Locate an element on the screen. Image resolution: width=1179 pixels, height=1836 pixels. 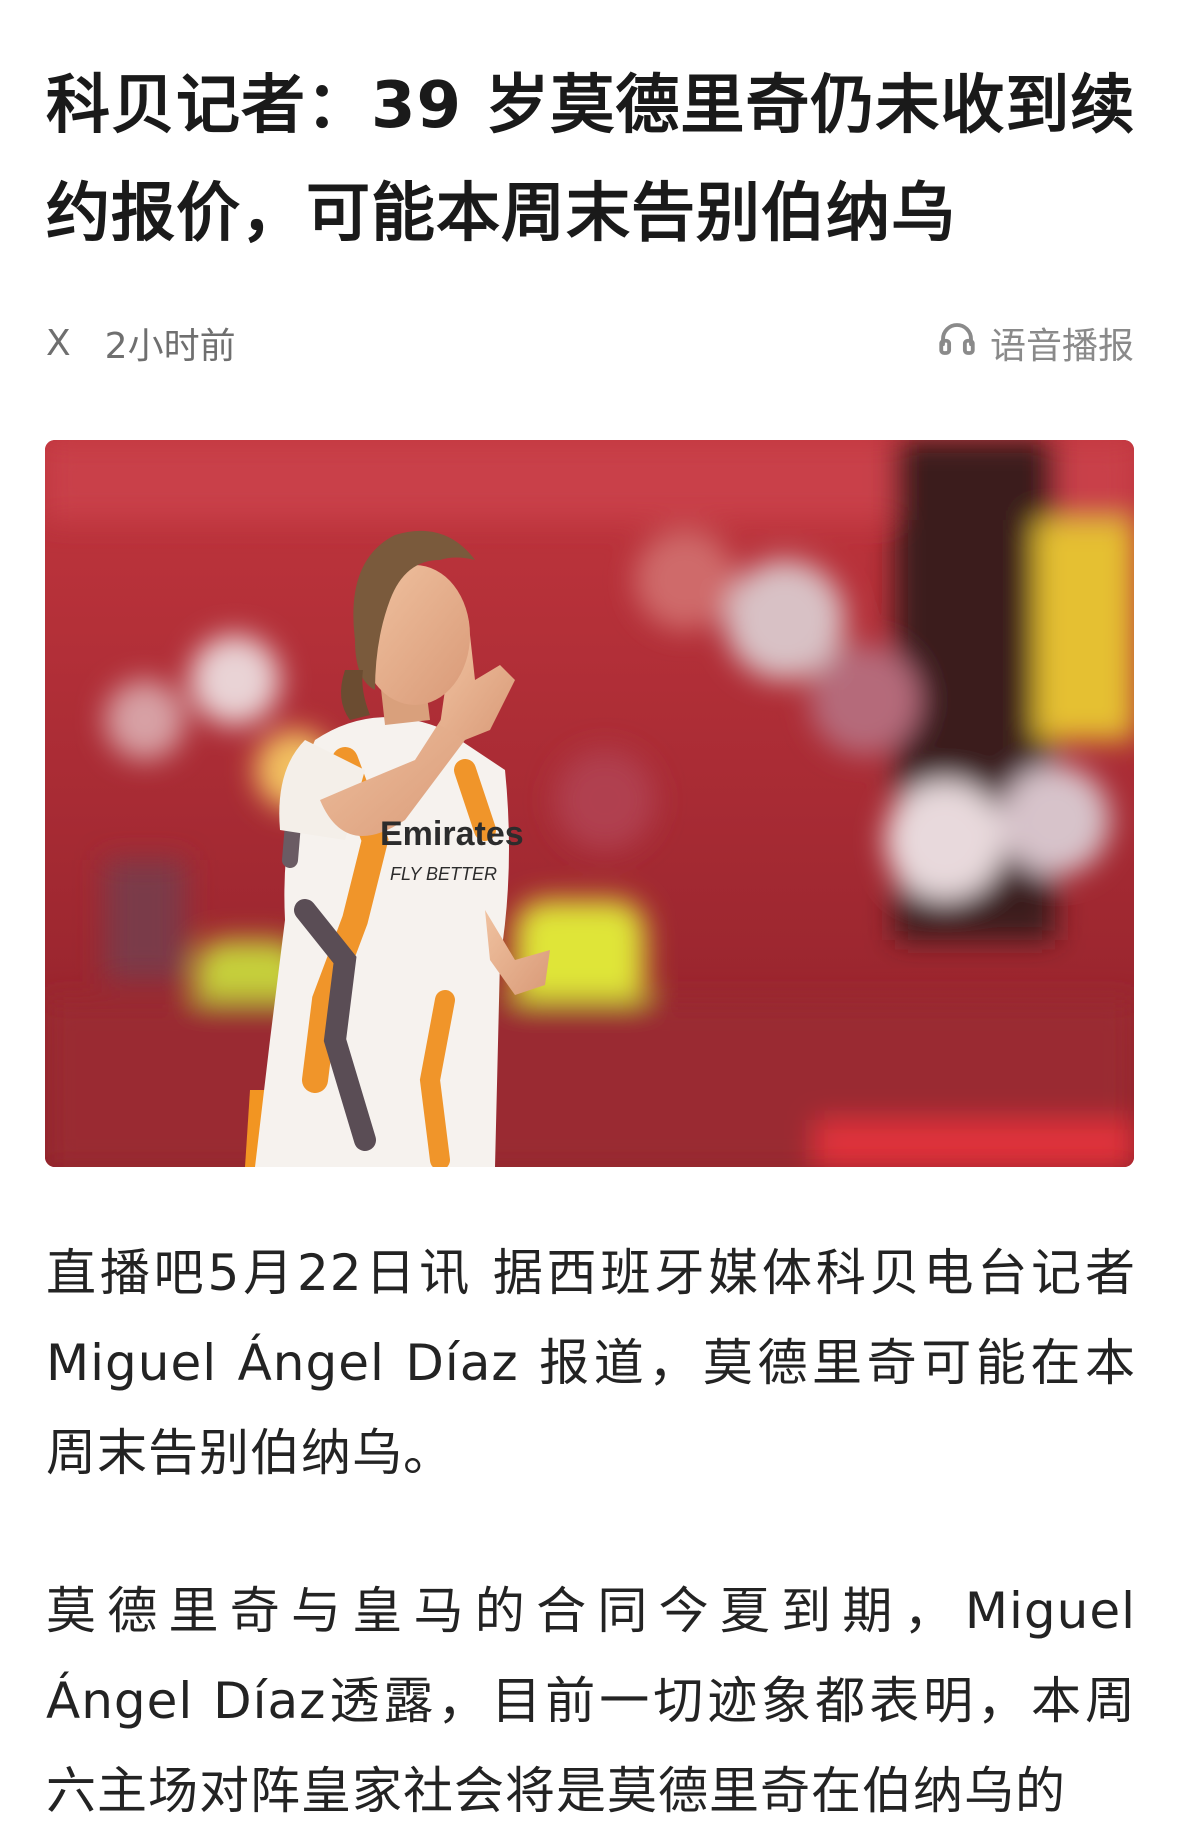
meta-info: X 2小时前 is located at coordinates (141, 343).